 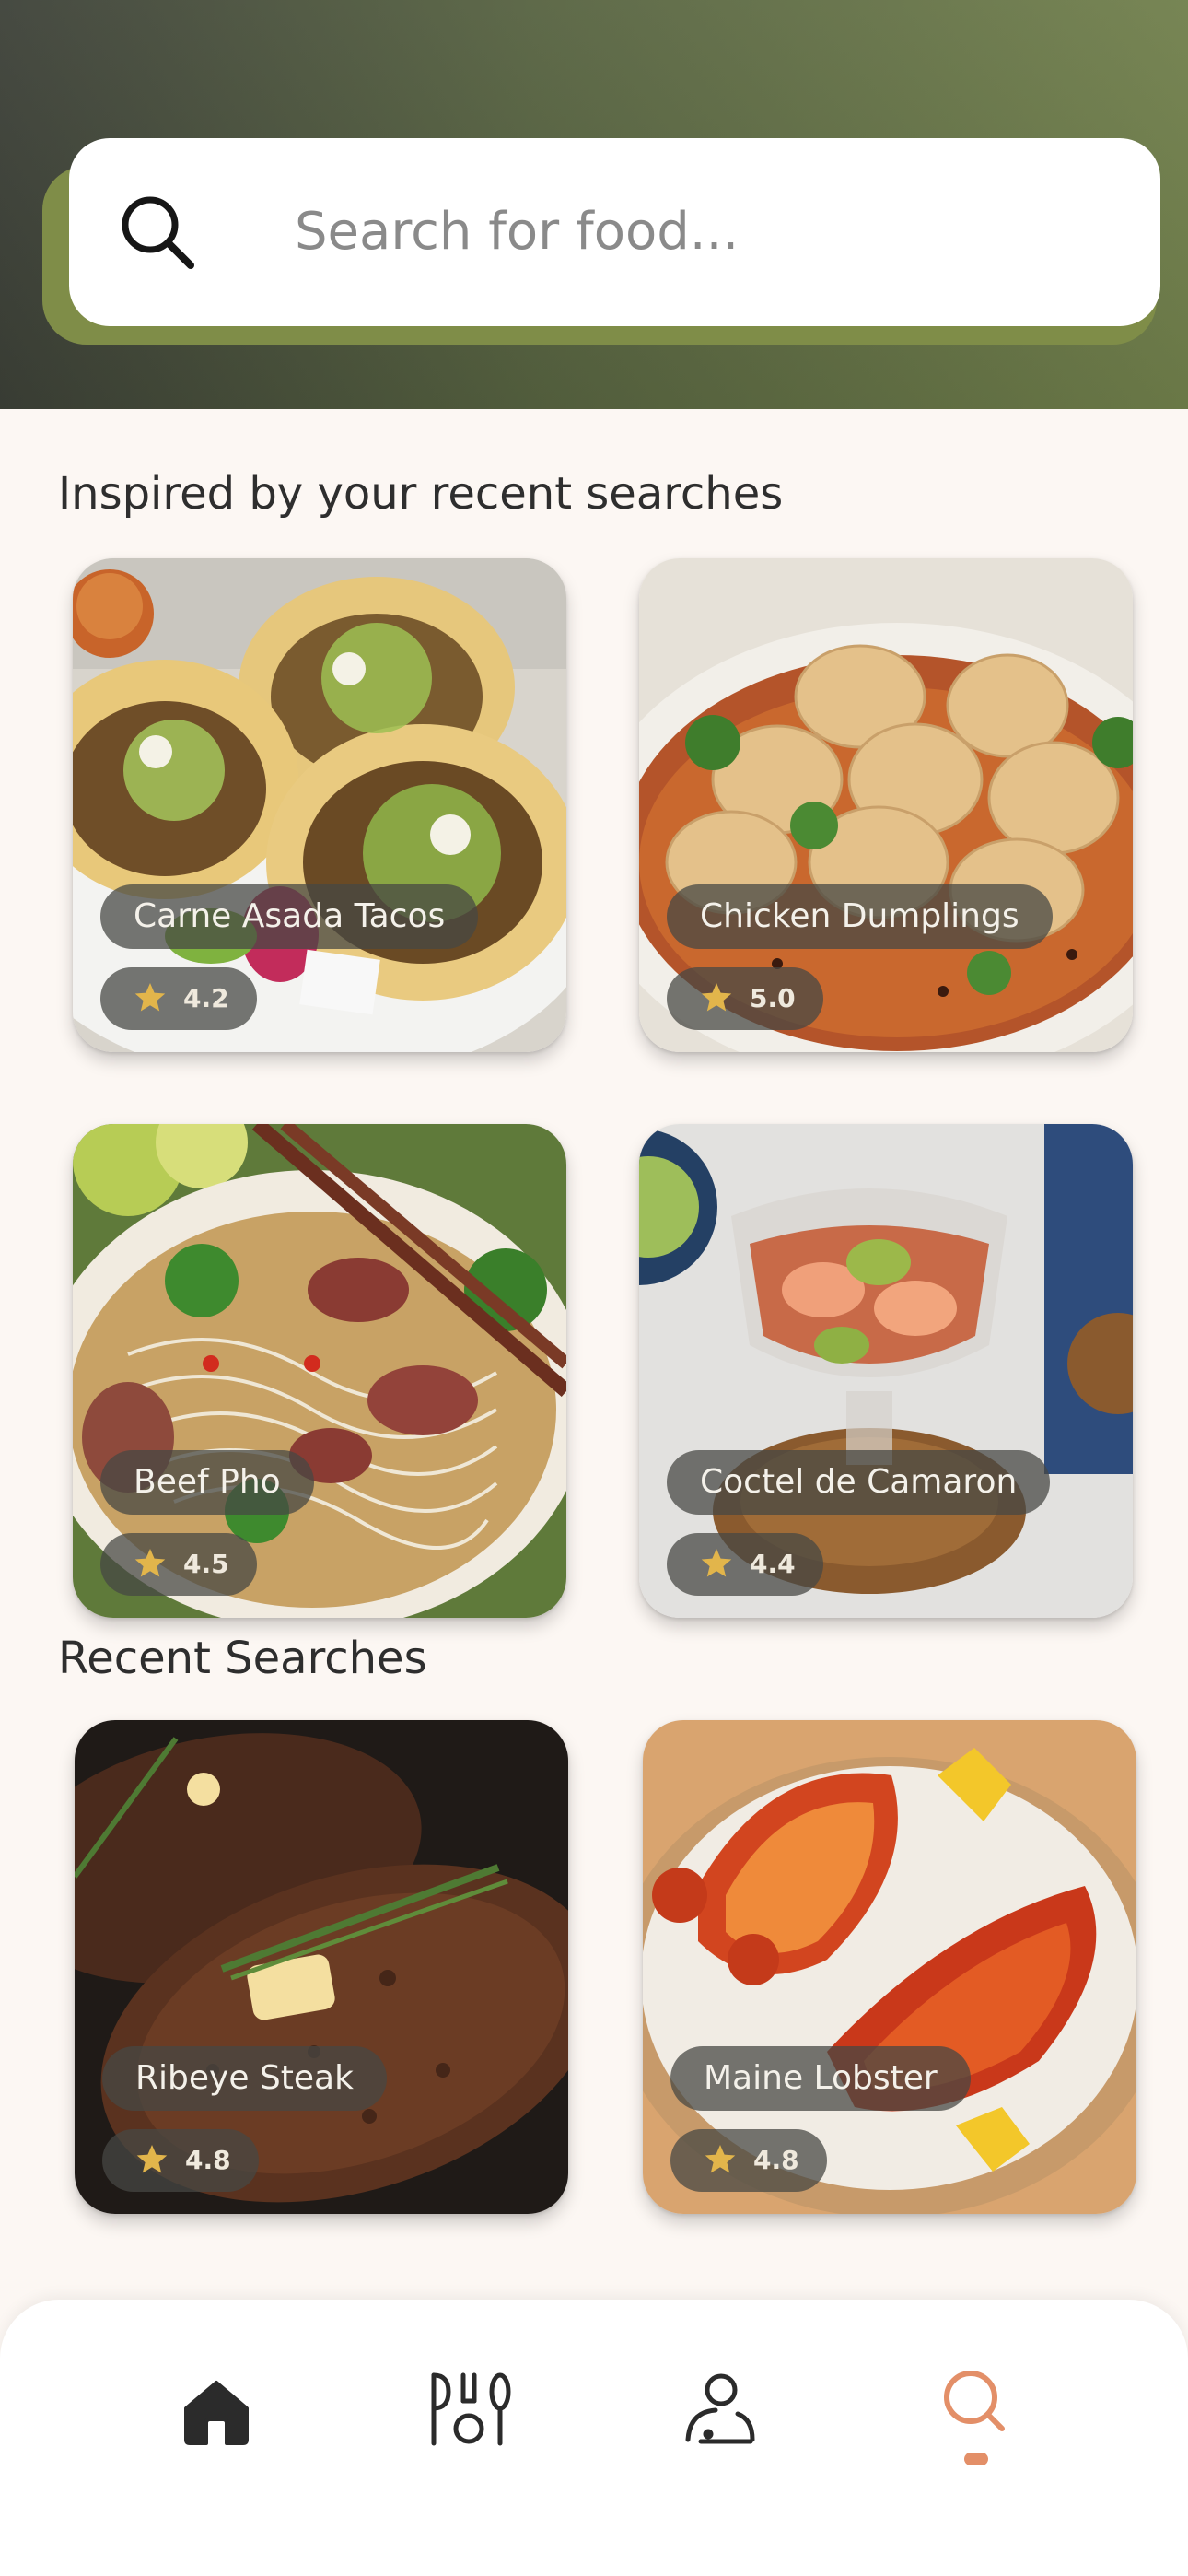 I want to click on rating-value: 4.4, so click(x=773, y=1564).